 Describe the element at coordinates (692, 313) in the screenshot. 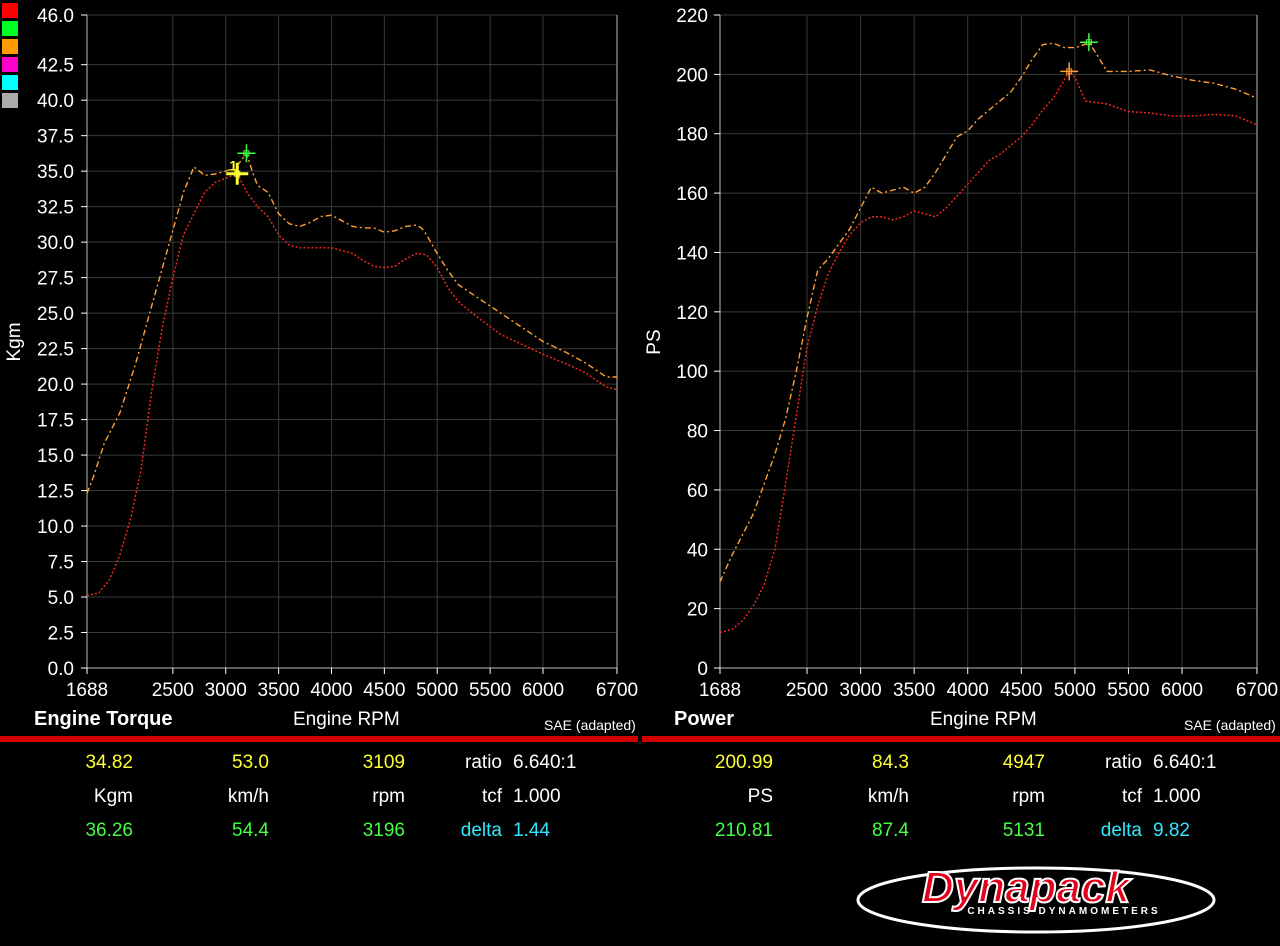

I see `power-y-tick-label: 120` at that location.